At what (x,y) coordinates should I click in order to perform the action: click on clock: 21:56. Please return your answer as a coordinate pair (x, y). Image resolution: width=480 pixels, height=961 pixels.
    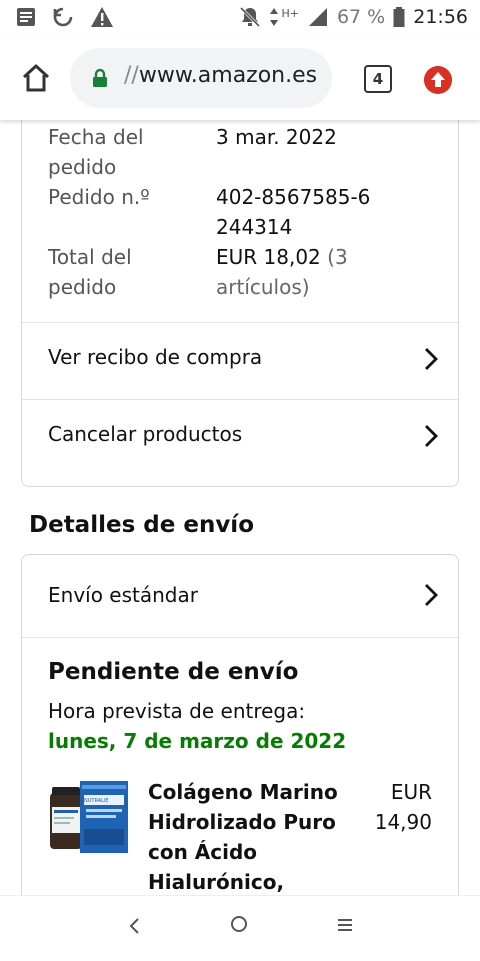
    Looking at the image, I should click on (440, 17).